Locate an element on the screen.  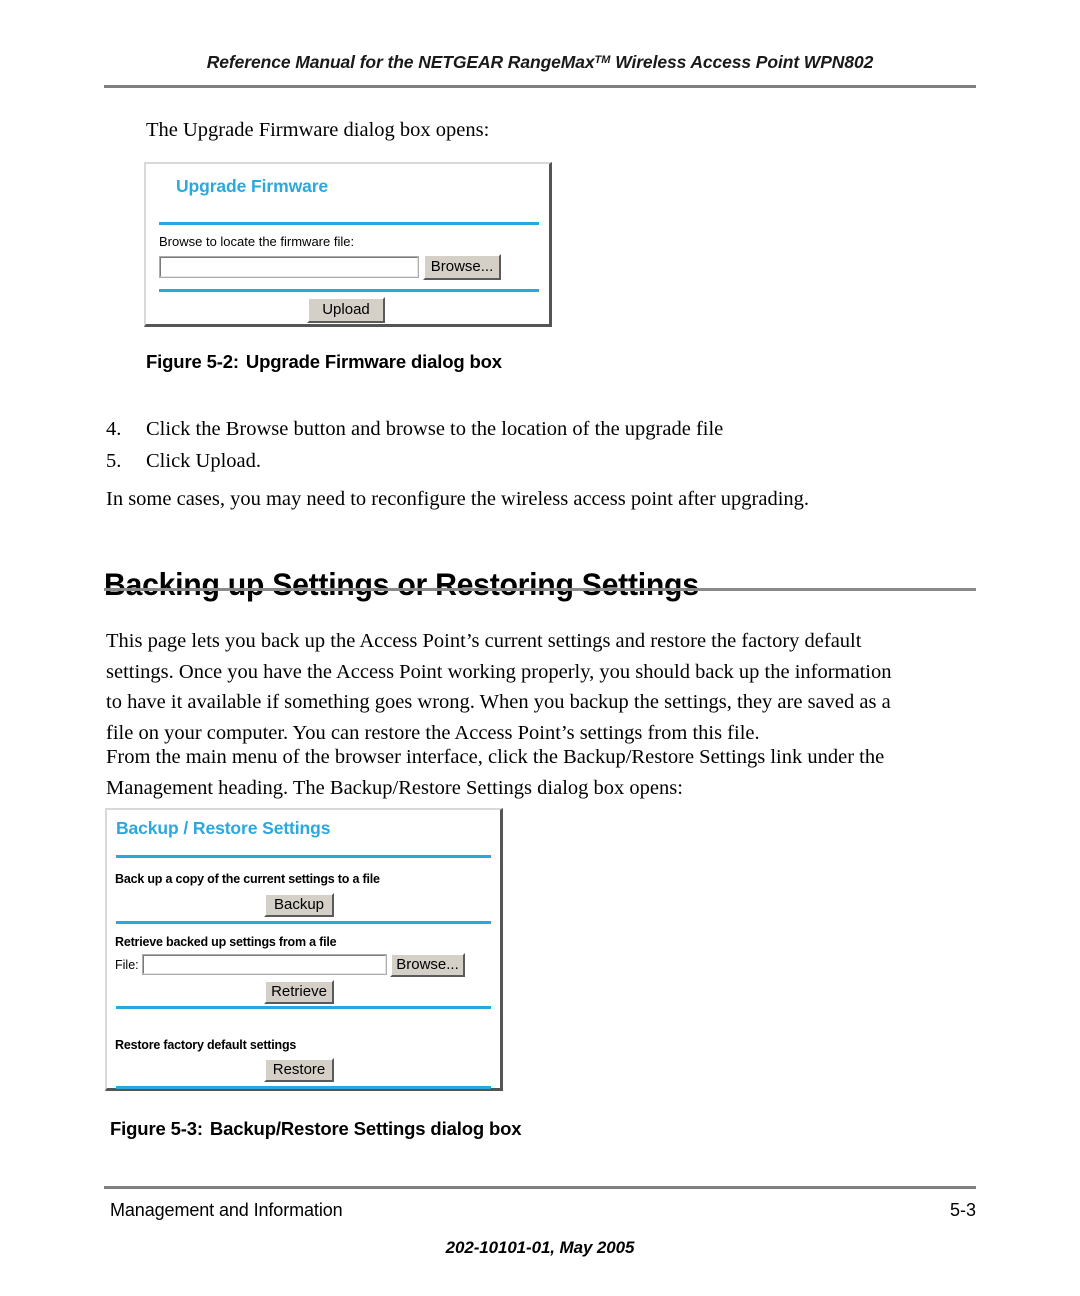
upgrade-divider-top is located at coordinates (349, 223).